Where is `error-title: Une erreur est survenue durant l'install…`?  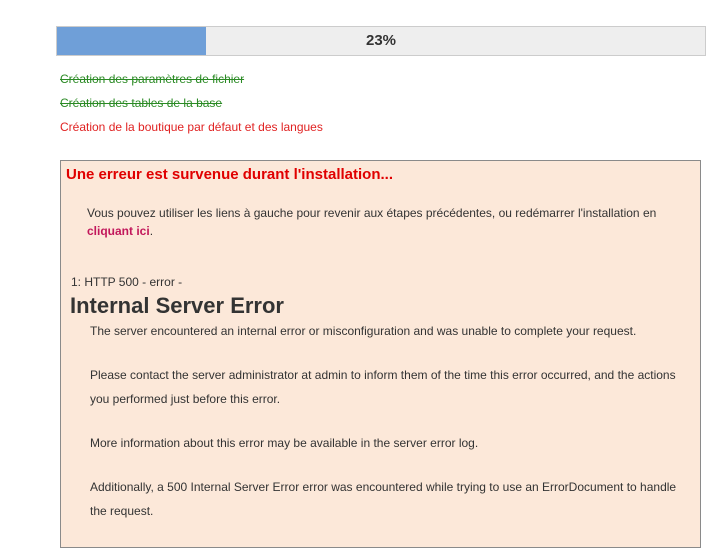 error-title: Une erreur est survenue durant l'install… is located at coordinates (229, 174).